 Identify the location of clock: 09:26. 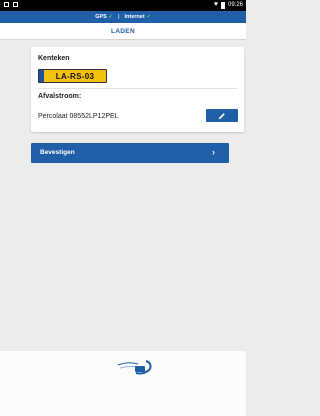
(235, 5).